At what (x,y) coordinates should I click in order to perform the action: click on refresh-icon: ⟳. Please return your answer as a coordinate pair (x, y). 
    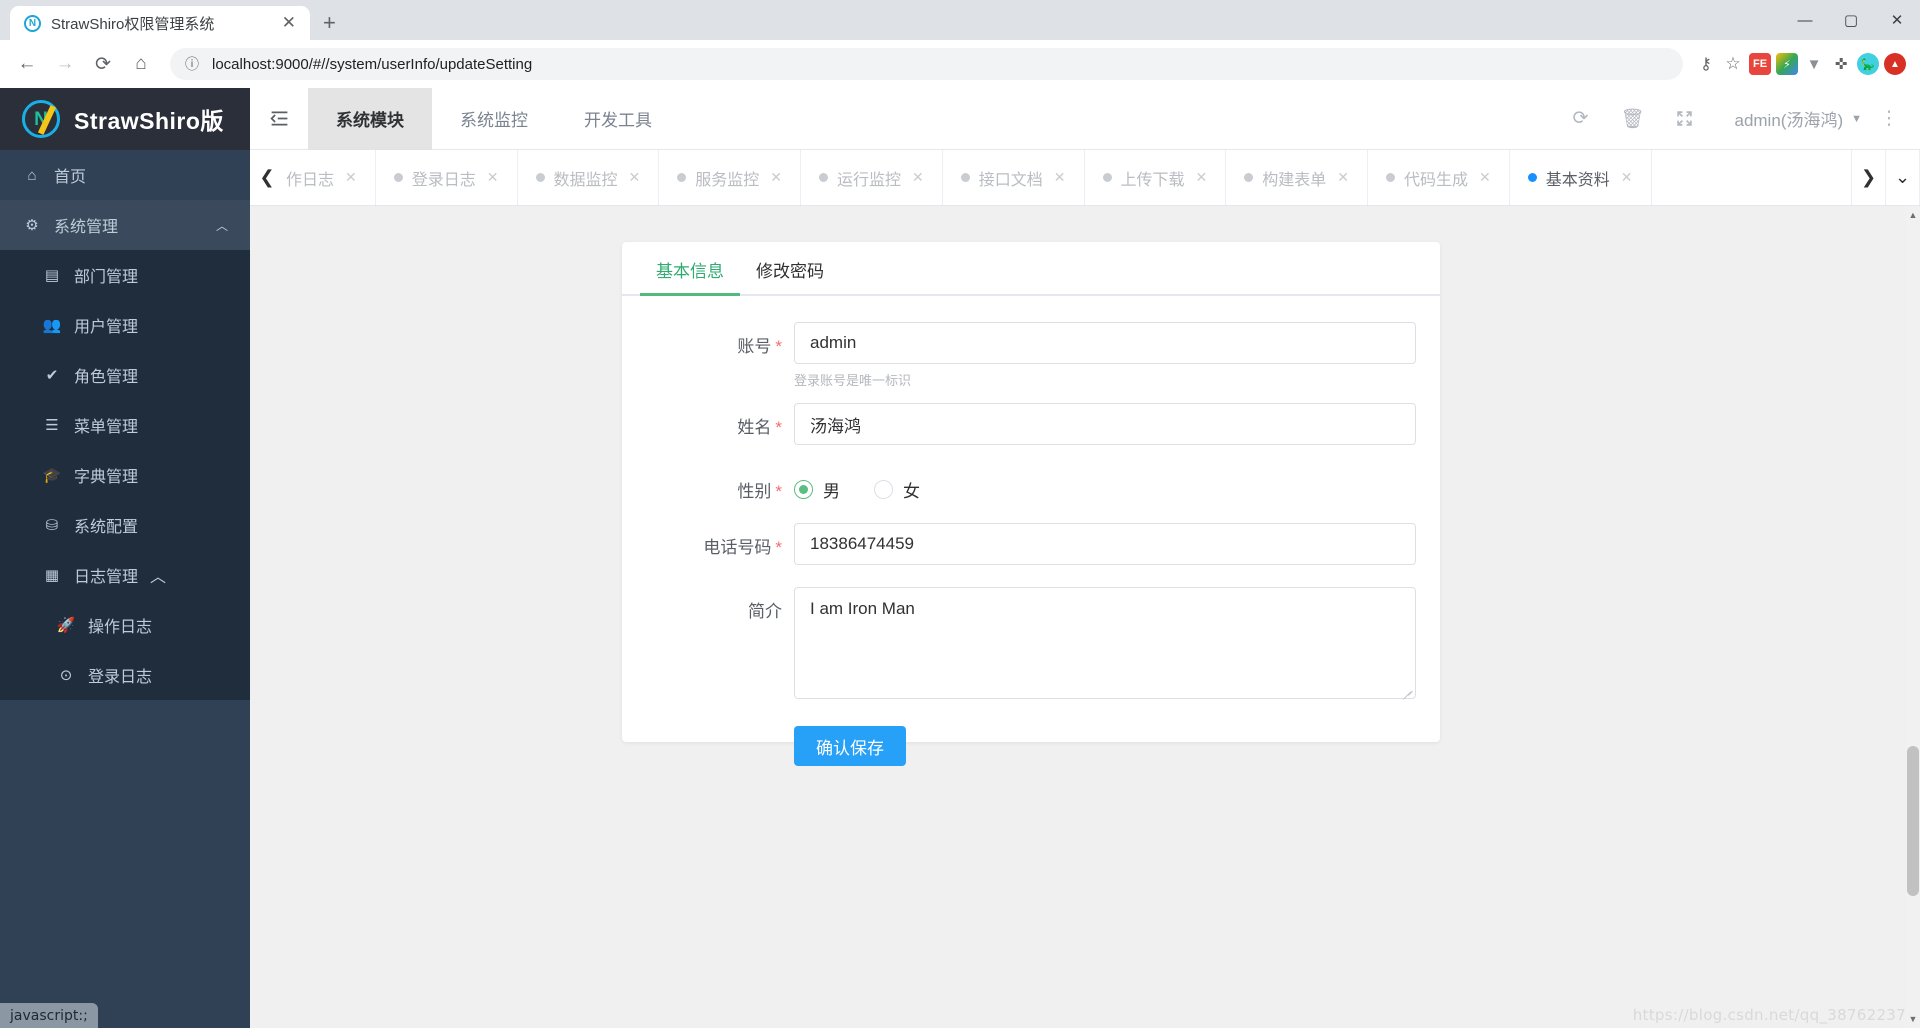
    Looking at the image, I should click on (1580, 119).